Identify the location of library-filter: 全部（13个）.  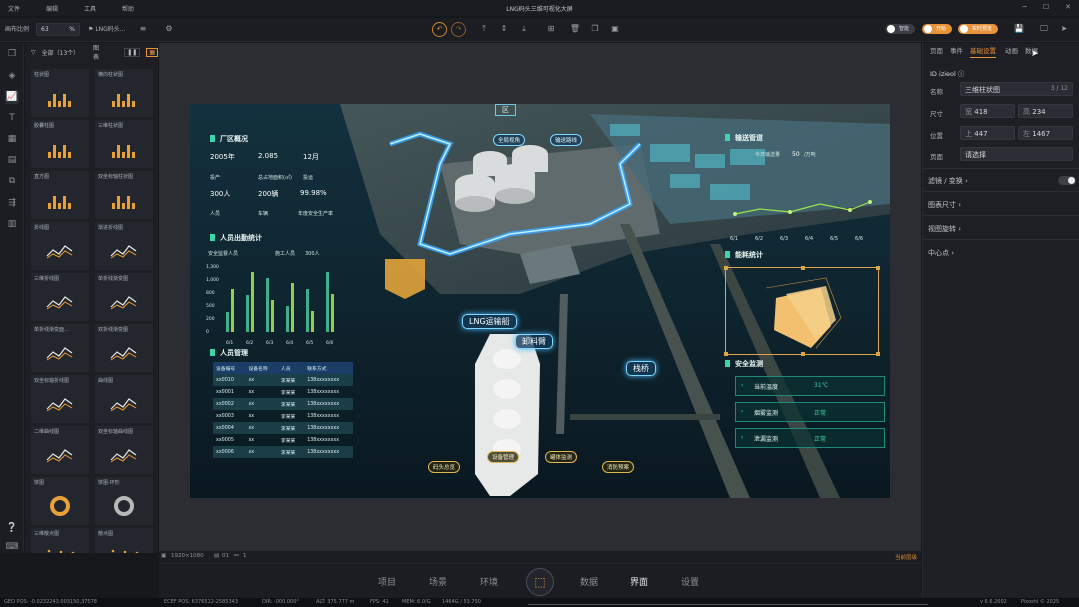
(61, 52).